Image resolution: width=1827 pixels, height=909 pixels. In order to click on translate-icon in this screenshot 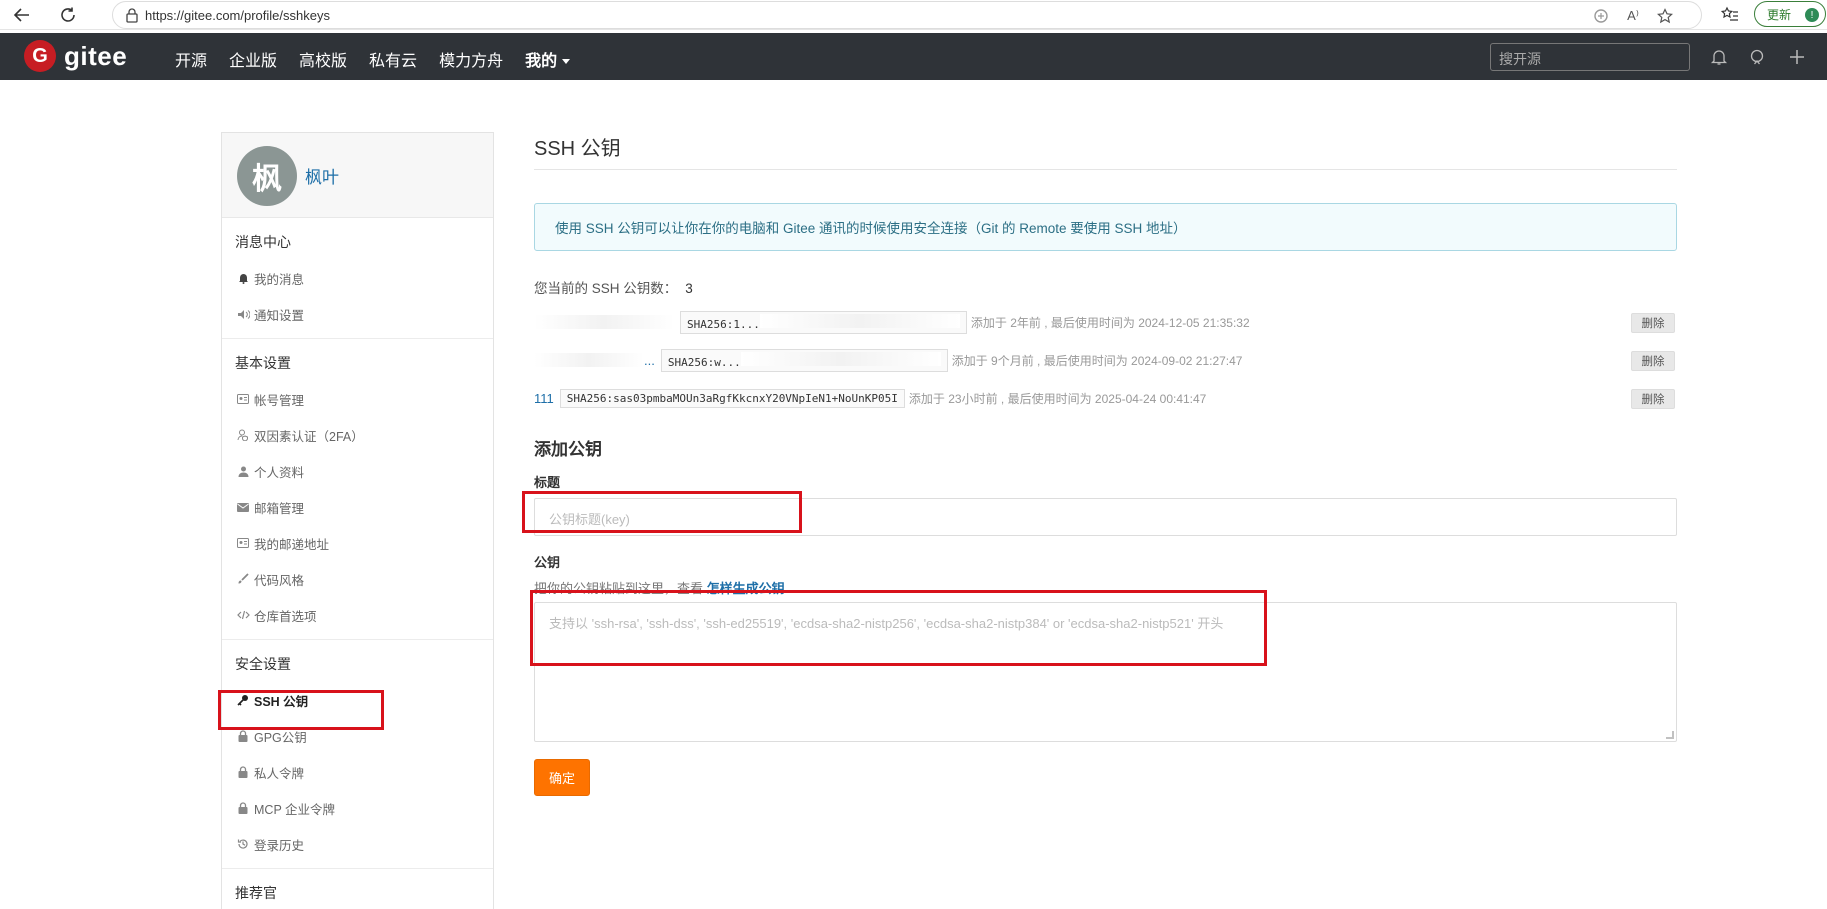, I will do `click(1601, 16)`.